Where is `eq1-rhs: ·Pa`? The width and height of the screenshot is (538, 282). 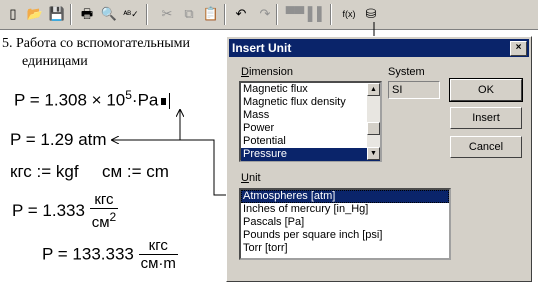
eq1-rhs: ·Pa is located at coordinates (145, 100).